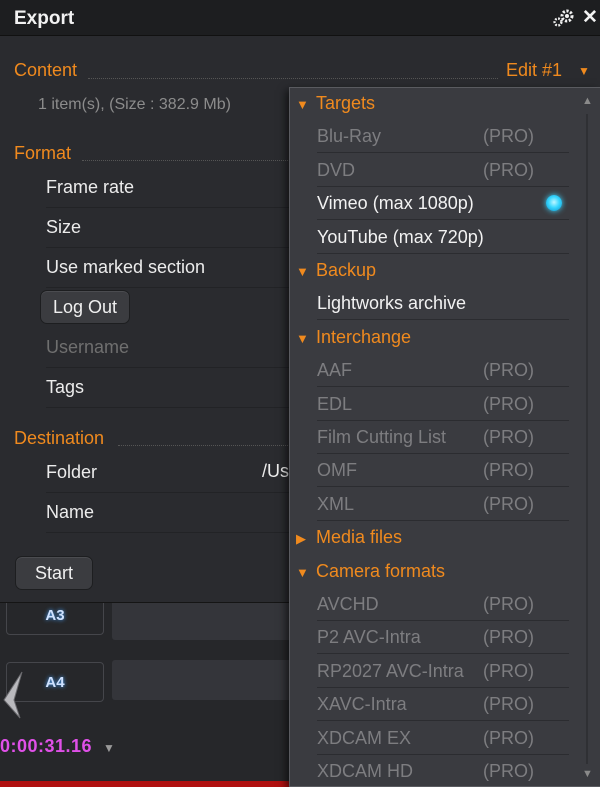 Image resolution: width=600 pixels, height=787 pixels. Describe the element at coordinates (443, 437) in the screenshot. I see `menu-item-film-cutting-list: Film Cutting List (PRO)` at that location.